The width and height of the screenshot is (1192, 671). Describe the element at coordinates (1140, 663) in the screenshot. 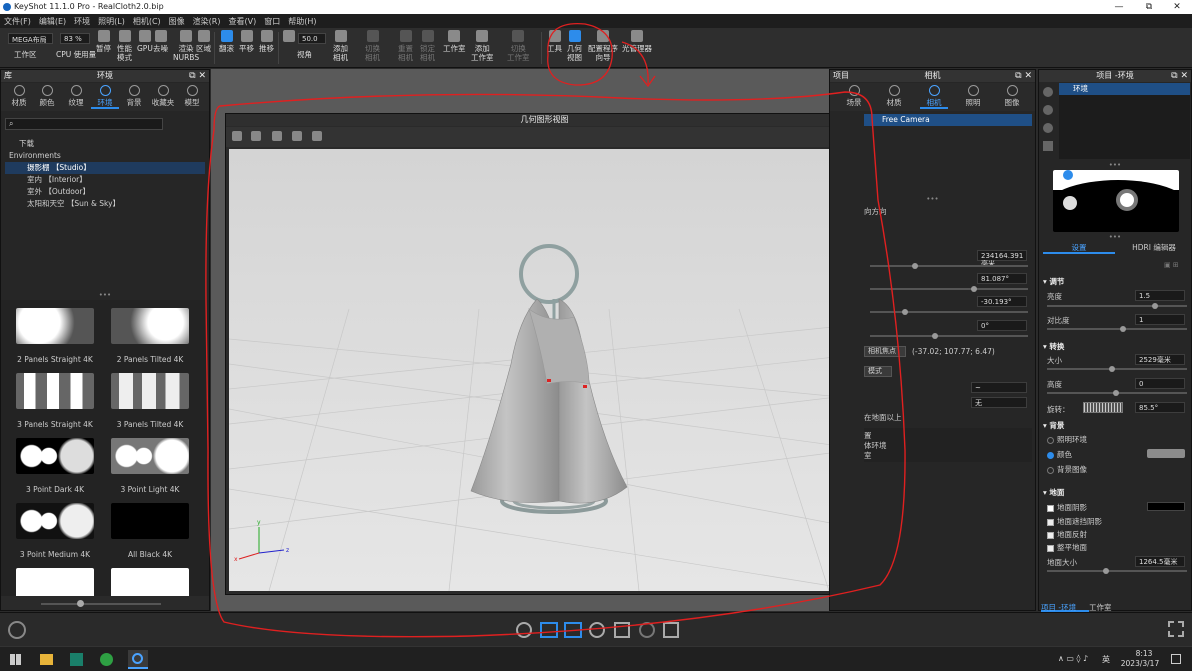

I see `clock-date: 2023/3/17` at that location.